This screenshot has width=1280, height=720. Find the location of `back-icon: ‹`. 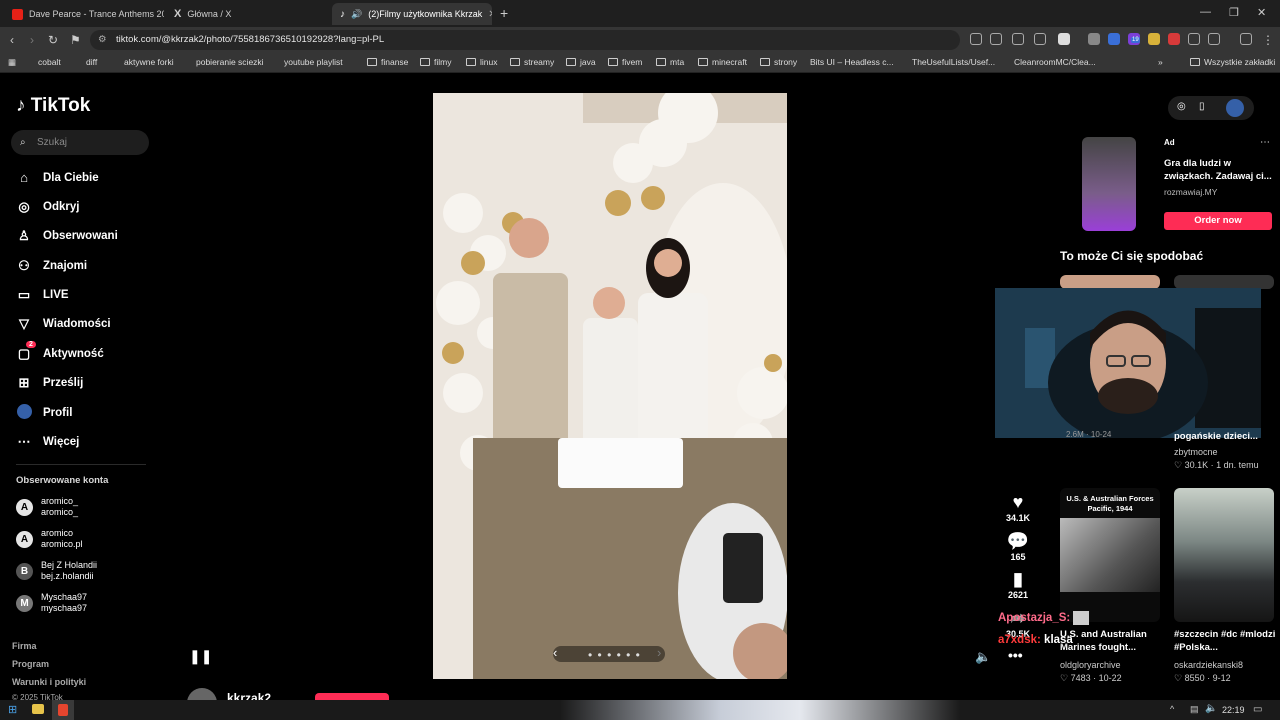

back-icon: ‹ is located at coordinates (12, 40).